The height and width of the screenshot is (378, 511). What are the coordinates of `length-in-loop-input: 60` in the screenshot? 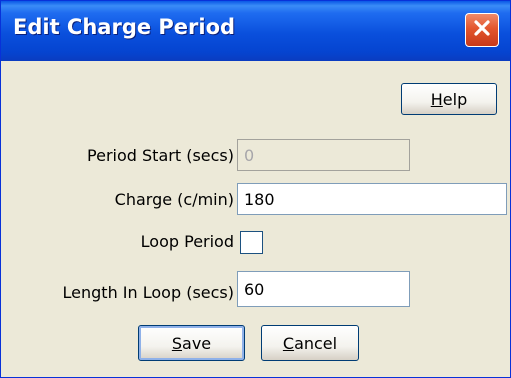 It's located at (323, 289).